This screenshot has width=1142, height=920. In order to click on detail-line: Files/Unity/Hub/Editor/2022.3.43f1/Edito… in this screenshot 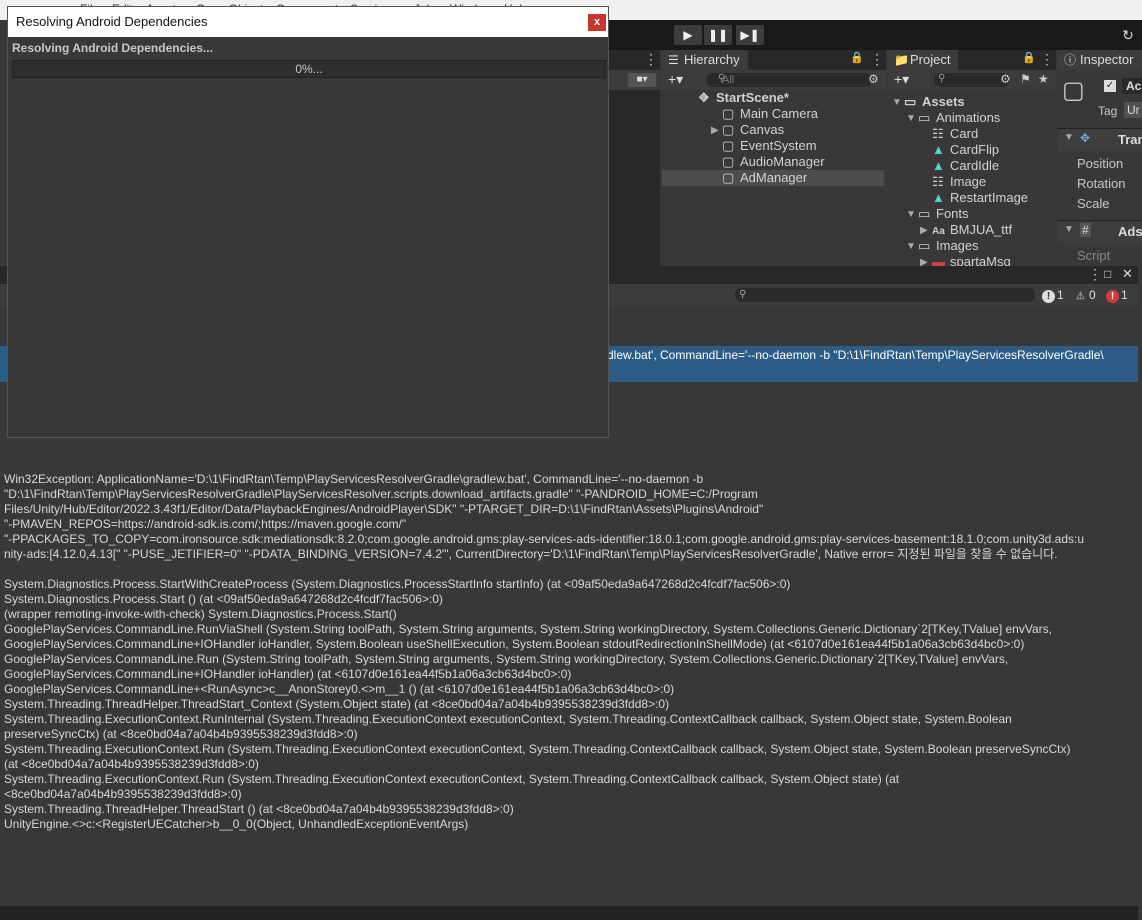, I will do `click(384, 509)`.